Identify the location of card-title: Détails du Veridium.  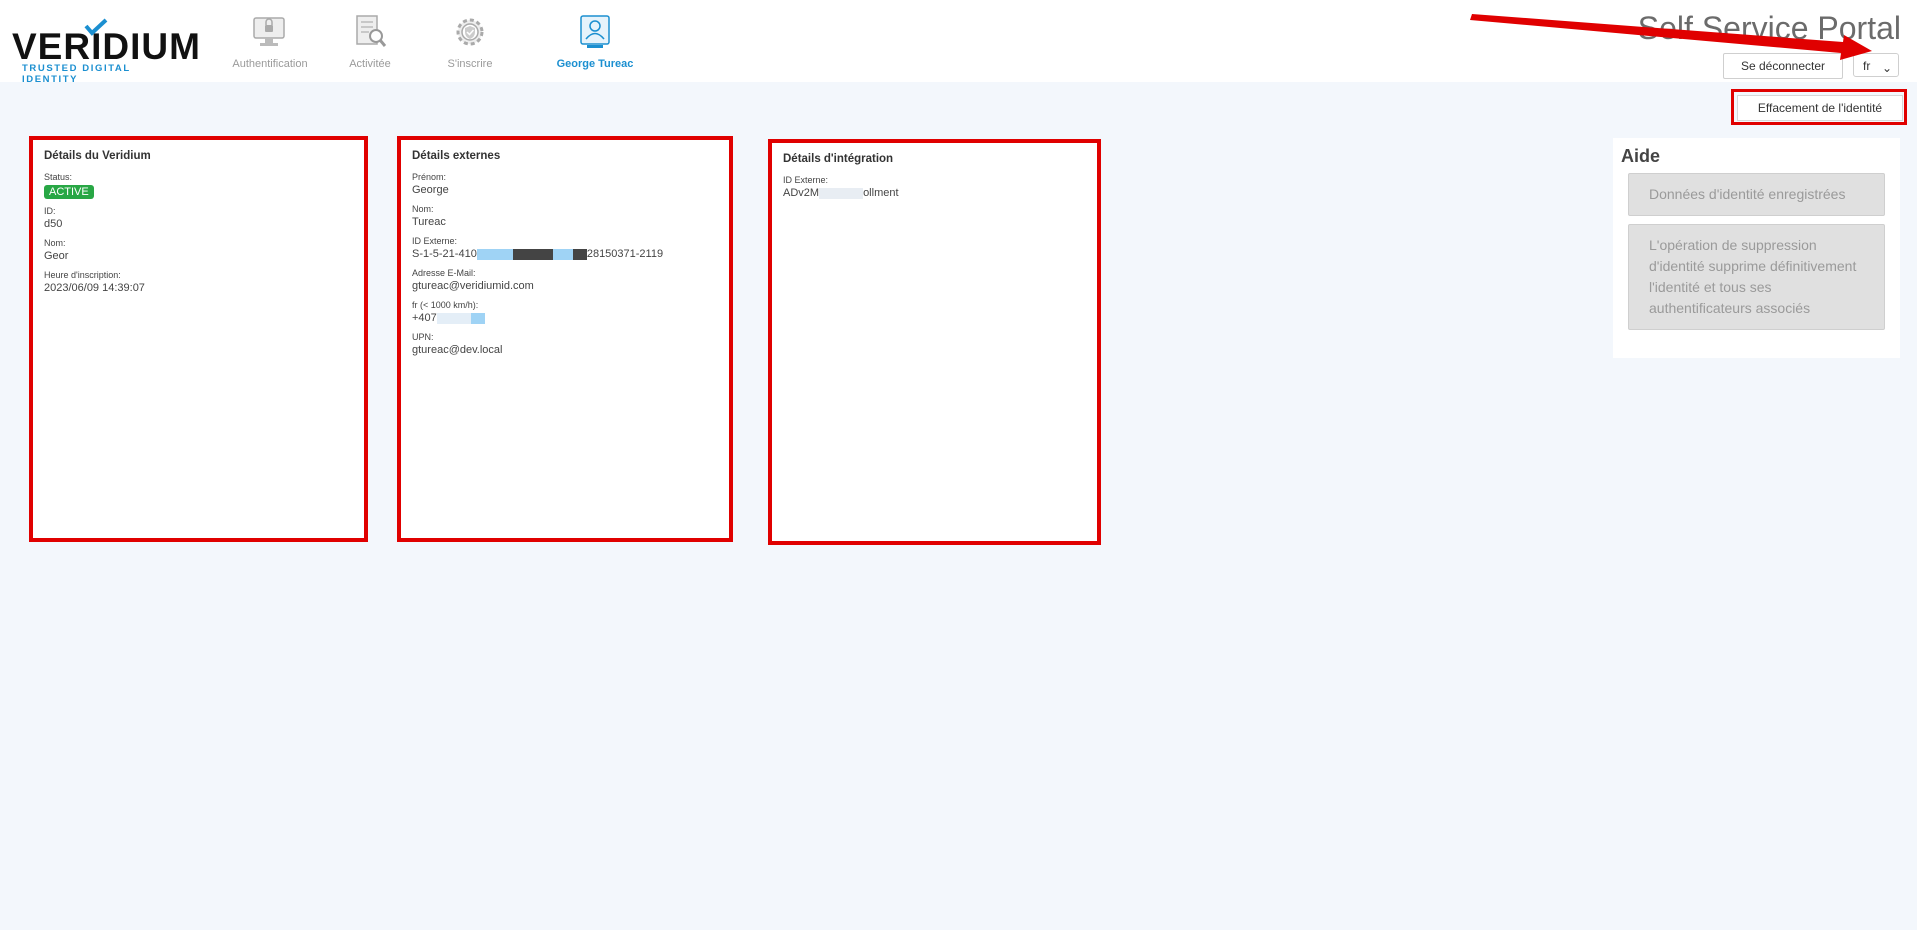
(97, 156).